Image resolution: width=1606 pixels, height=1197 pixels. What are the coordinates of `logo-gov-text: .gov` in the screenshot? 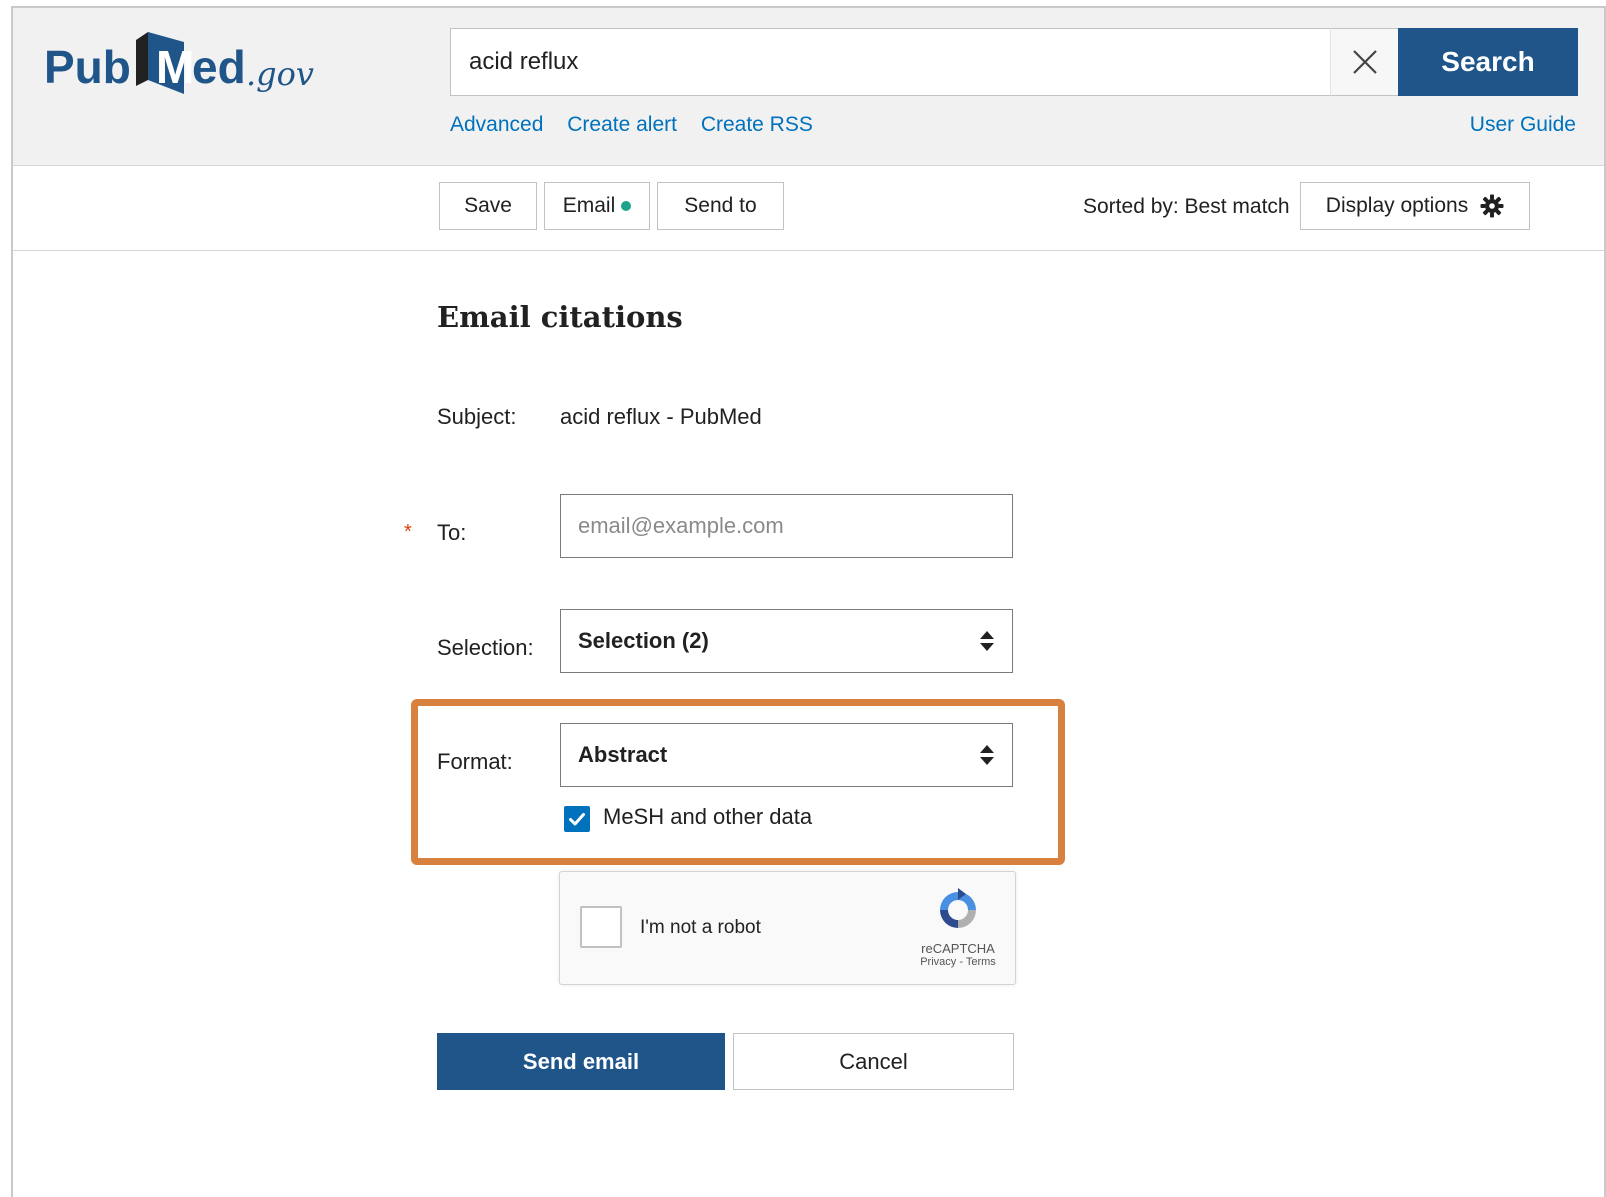 It's located at (280, 74).